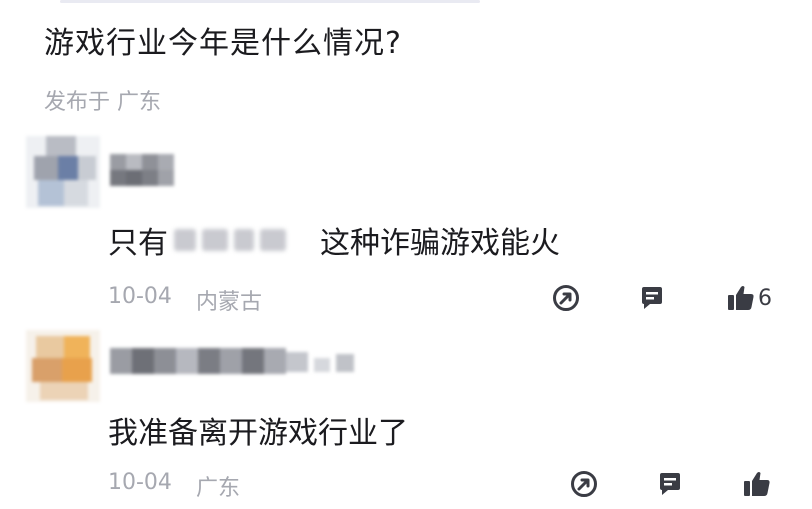  Describe the element at coordinates (229, 302) in the screenshot. I see `comment-location: 内蒙古` at that location.